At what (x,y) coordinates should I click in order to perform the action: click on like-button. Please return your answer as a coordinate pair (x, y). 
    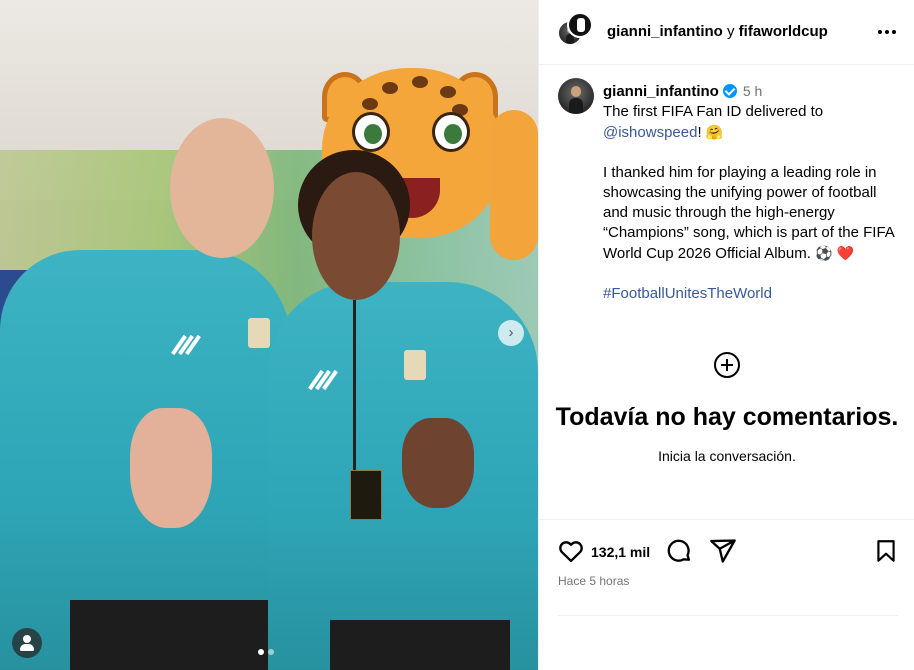
    Looking at the image, I should click on (571, 553).